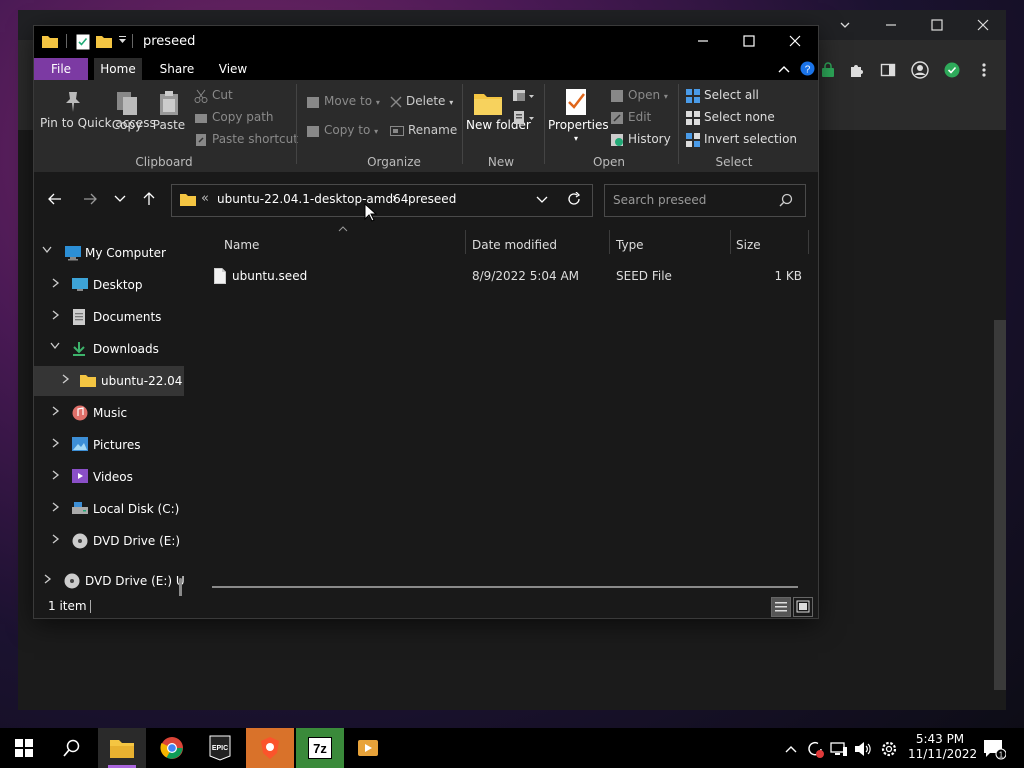  I want to click on edit-button: Edit, so click(630, 117).